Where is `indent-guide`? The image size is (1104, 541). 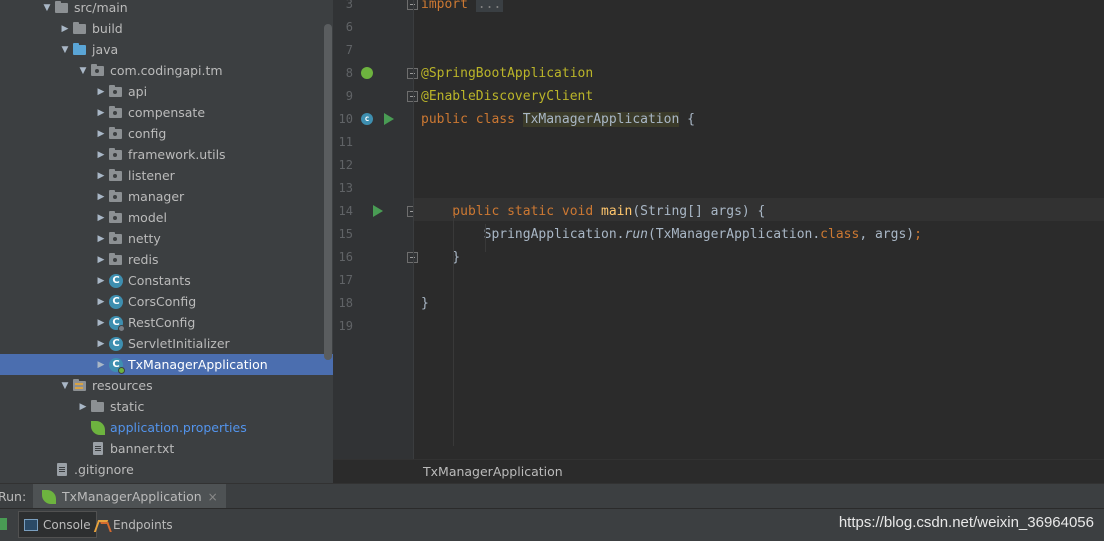 indent-guide is located at coordinates (453, 331).